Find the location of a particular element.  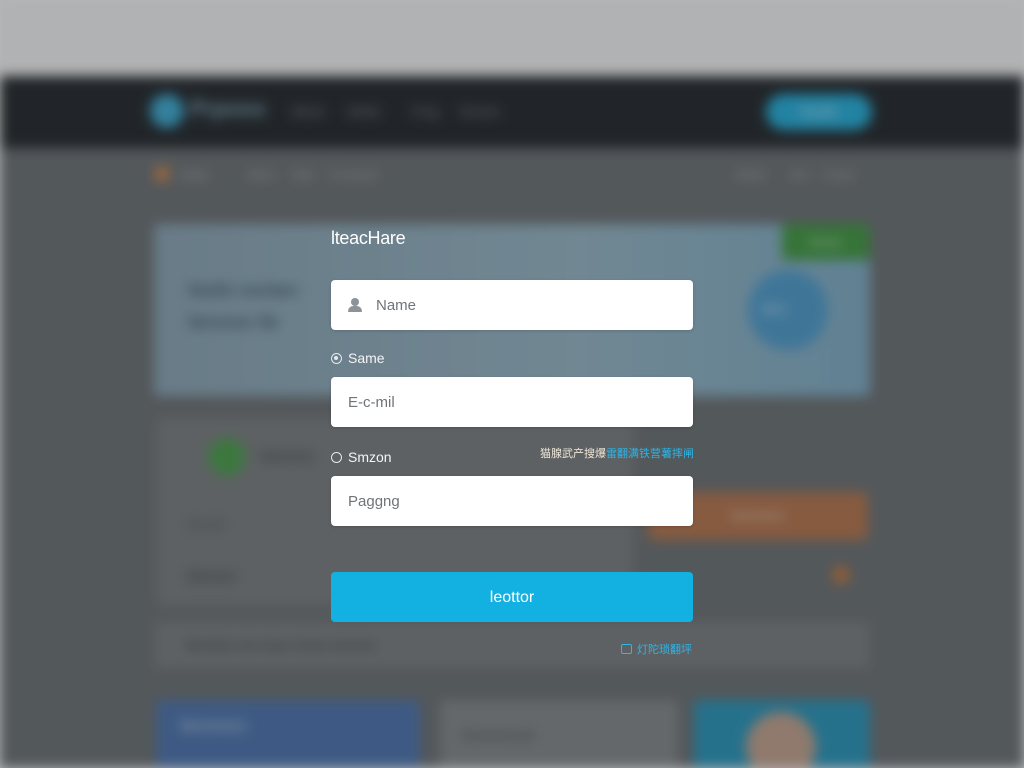

email-input is located at coordinates (498, 402).